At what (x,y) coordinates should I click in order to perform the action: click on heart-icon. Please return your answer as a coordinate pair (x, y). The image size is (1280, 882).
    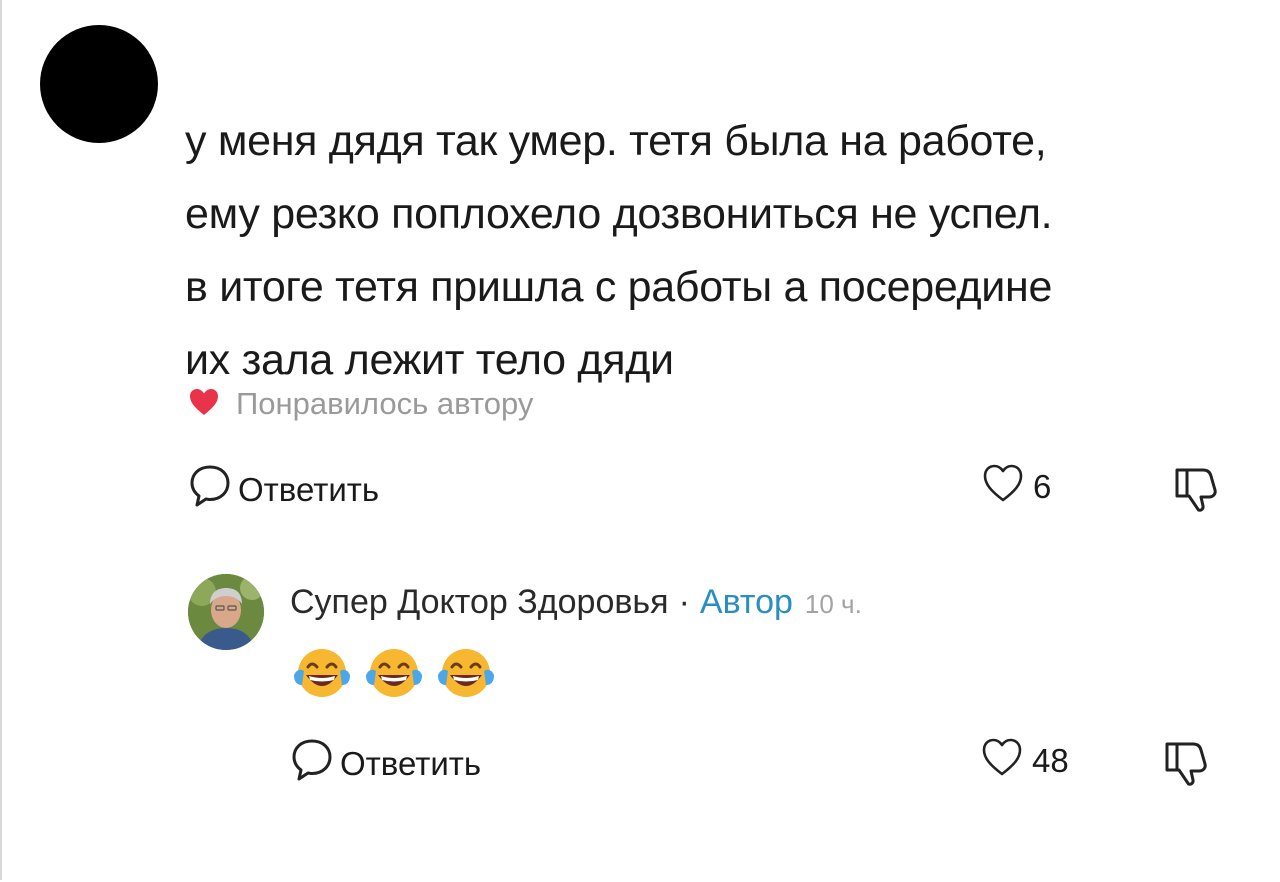
    Looking at the image, I should click on (204, 404).